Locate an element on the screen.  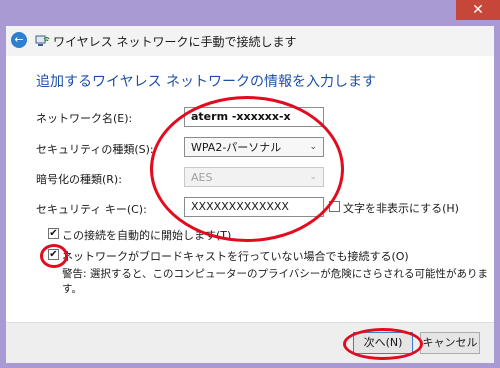
encryption-type-label: 暗号化の種類(R): is located at coordinates (79, 179).